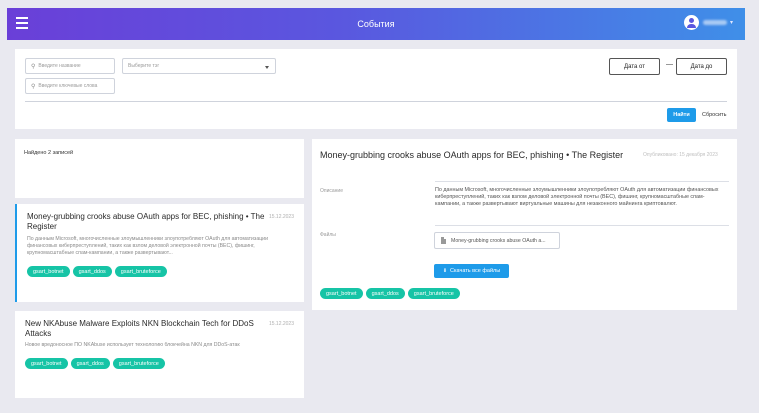 This screenshot has width=759, height=413. Describe the element at coordinates (59, 66) in the screenshot. I see `name-search-placeholder: Введите название` at that location.